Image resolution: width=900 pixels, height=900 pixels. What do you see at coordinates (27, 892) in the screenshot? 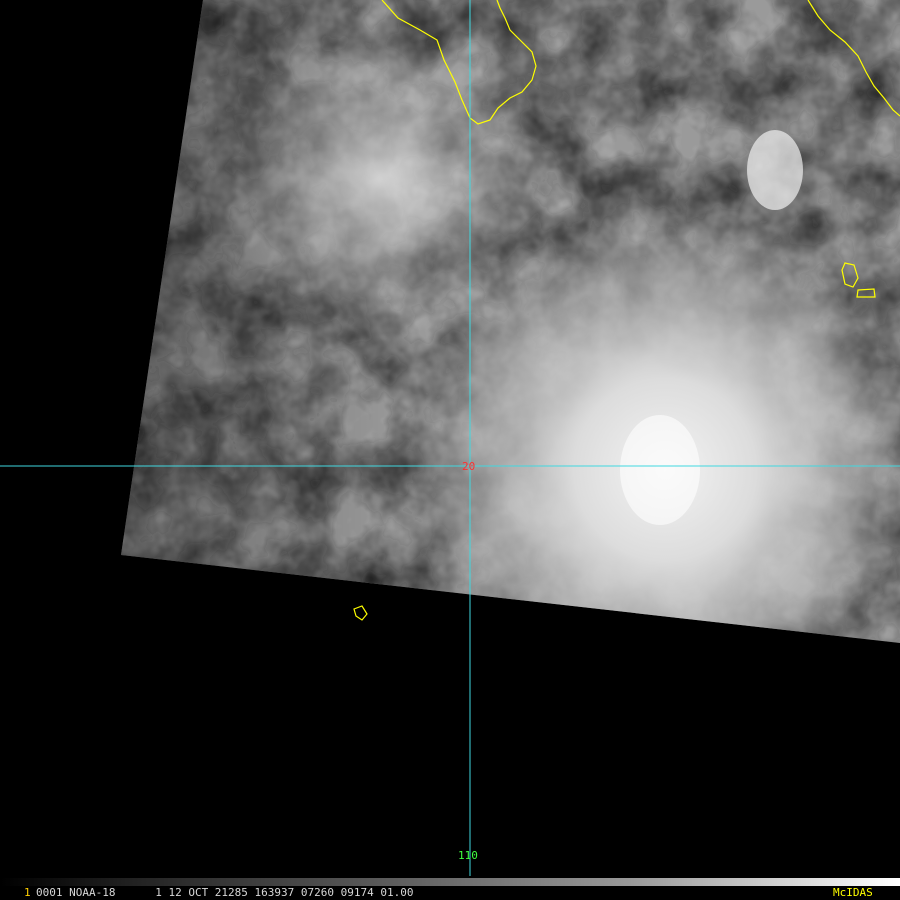
I see `frame-index: 1` at bounding box center [27, 892].